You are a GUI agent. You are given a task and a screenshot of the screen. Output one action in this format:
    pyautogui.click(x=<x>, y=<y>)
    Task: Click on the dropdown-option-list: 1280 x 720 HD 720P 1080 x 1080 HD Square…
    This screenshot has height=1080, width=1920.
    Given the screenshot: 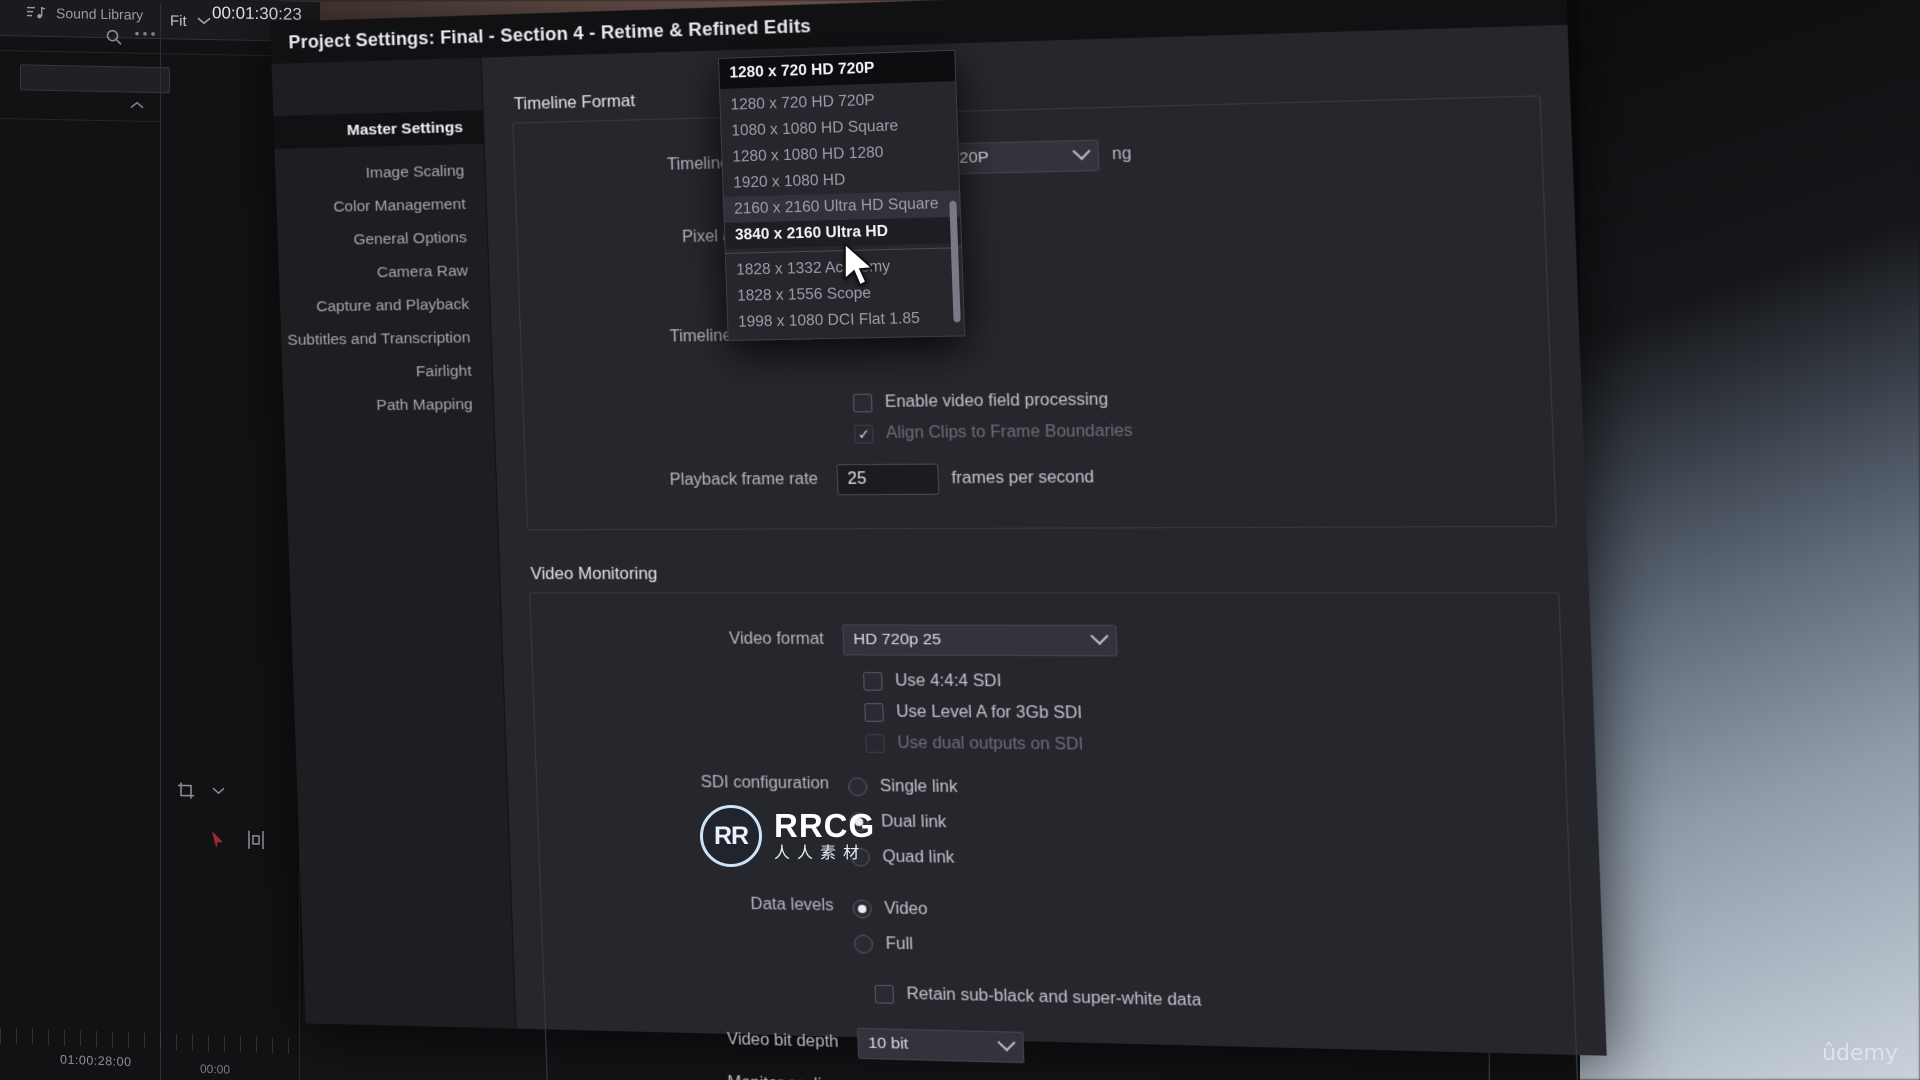 What is the action you would take?
    pyautogui.click(x=842, y=208)
    